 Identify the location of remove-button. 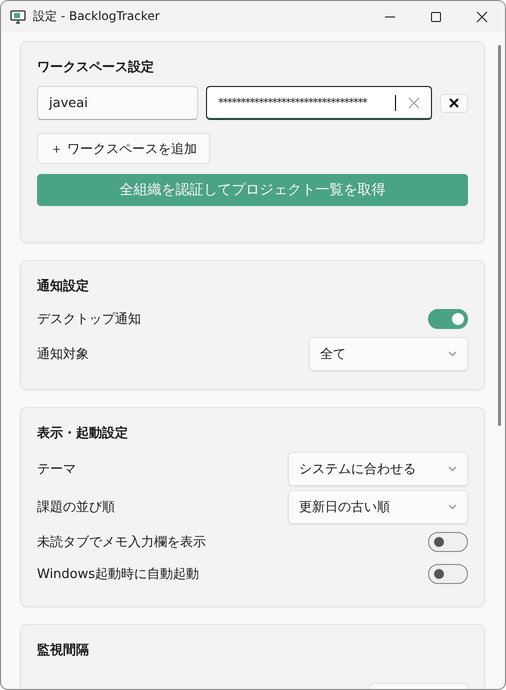
(454, 103).